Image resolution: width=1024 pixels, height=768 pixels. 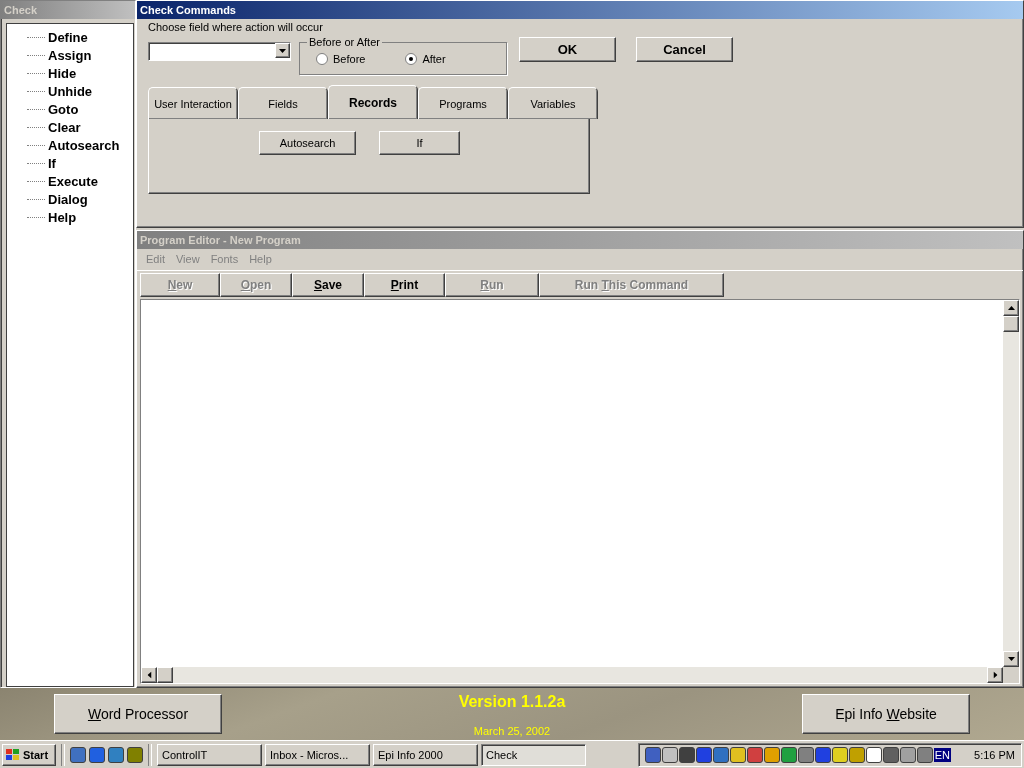 I want to click on tab: User Interaction, so click(x=193, y=103).